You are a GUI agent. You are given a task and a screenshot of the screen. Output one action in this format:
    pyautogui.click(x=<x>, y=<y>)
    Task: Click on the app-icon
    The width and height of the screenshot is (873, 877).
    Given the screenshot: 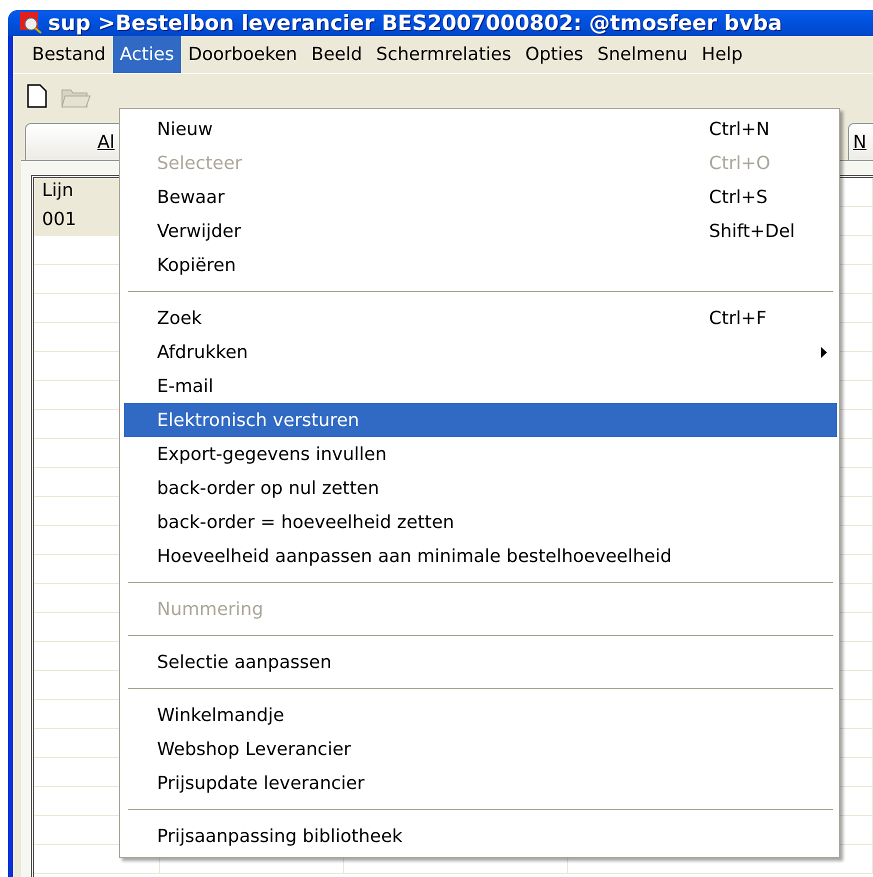 What is the action you would take?
    pyautogui.click(x=31, y=23)
    